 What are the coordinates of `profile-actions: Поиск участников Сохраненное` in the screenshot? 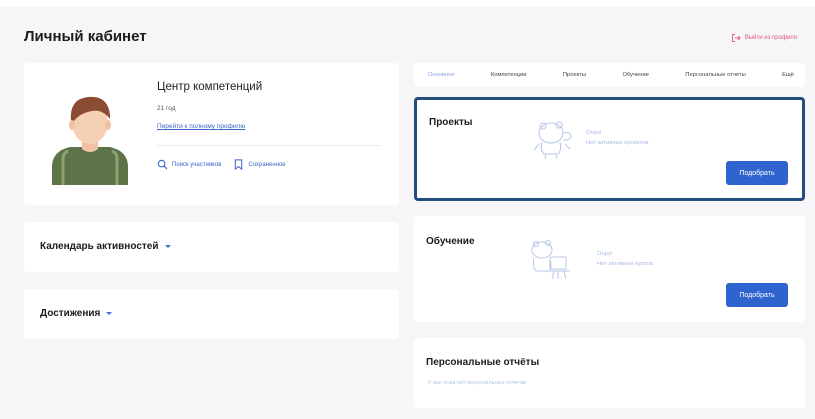 It's located at (221, 164).